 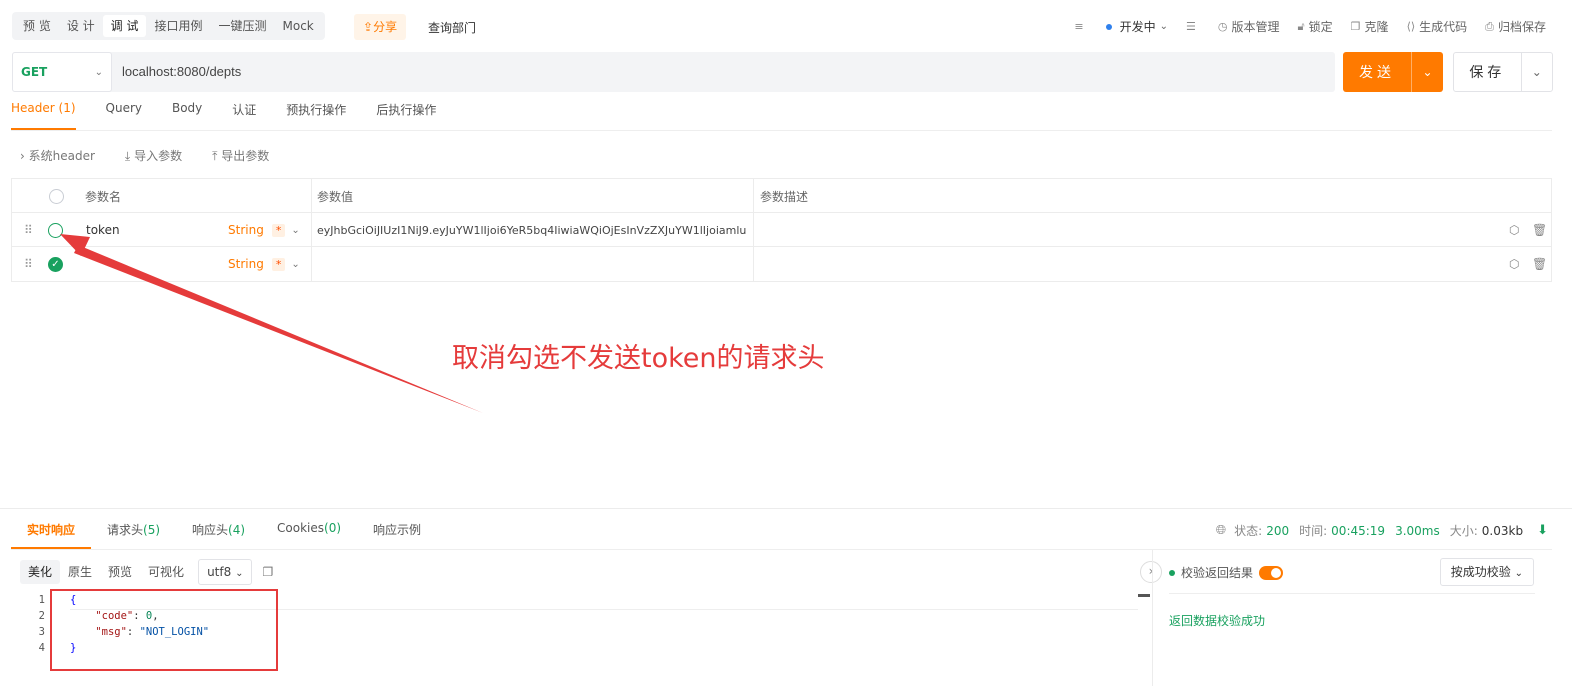 What do you see at coordinates (309, 535) in the screenshot?
I see `tab-cookies: Cookies(0)` at bounding box center [309, 535].